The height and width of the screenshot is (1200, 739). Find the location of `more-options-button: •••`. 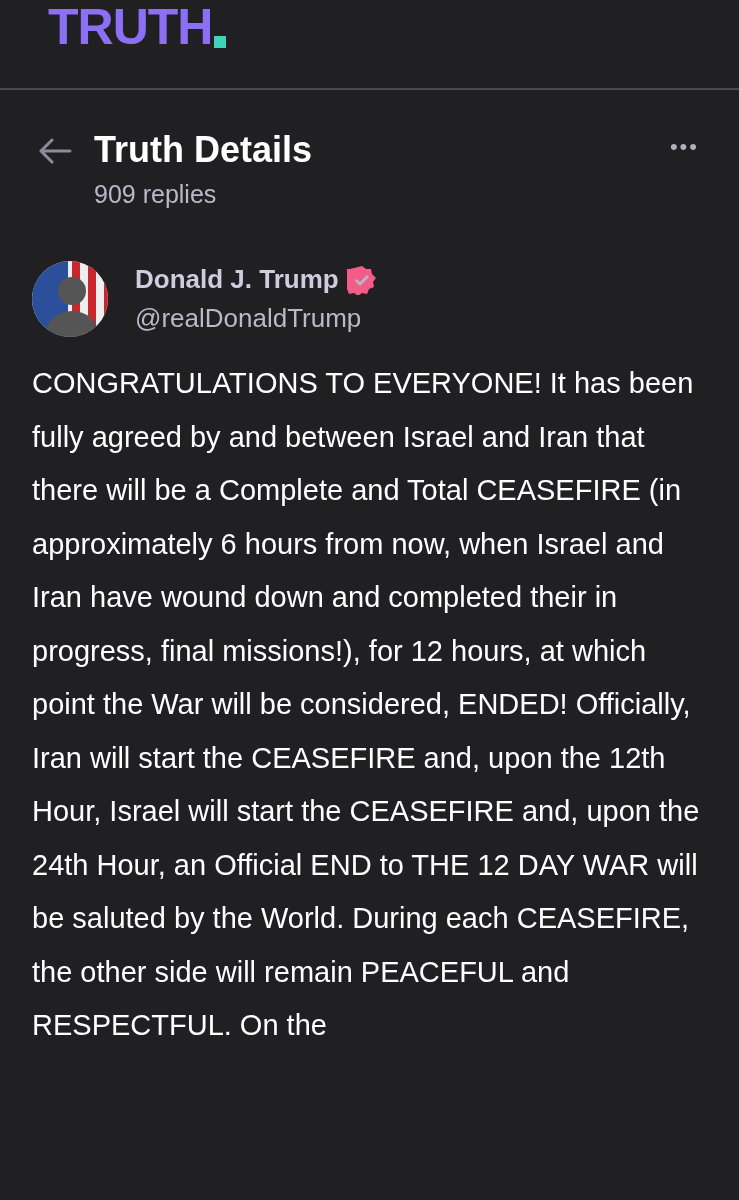

more-options-button: ••• is located at coordinates (684, 147).